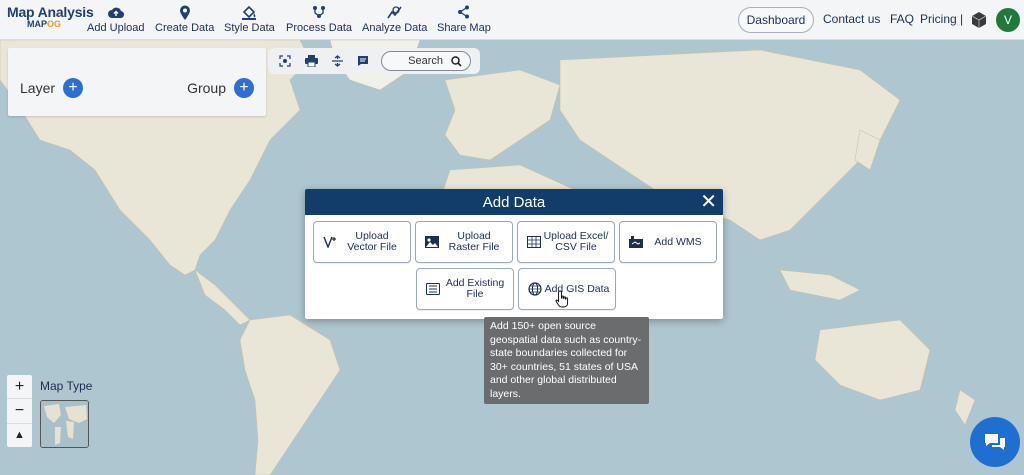 The image size is (1024, 475). Describe the element at coordinates (249, 28) in the screenshot. I see `nav-label: Style Data` at that location.